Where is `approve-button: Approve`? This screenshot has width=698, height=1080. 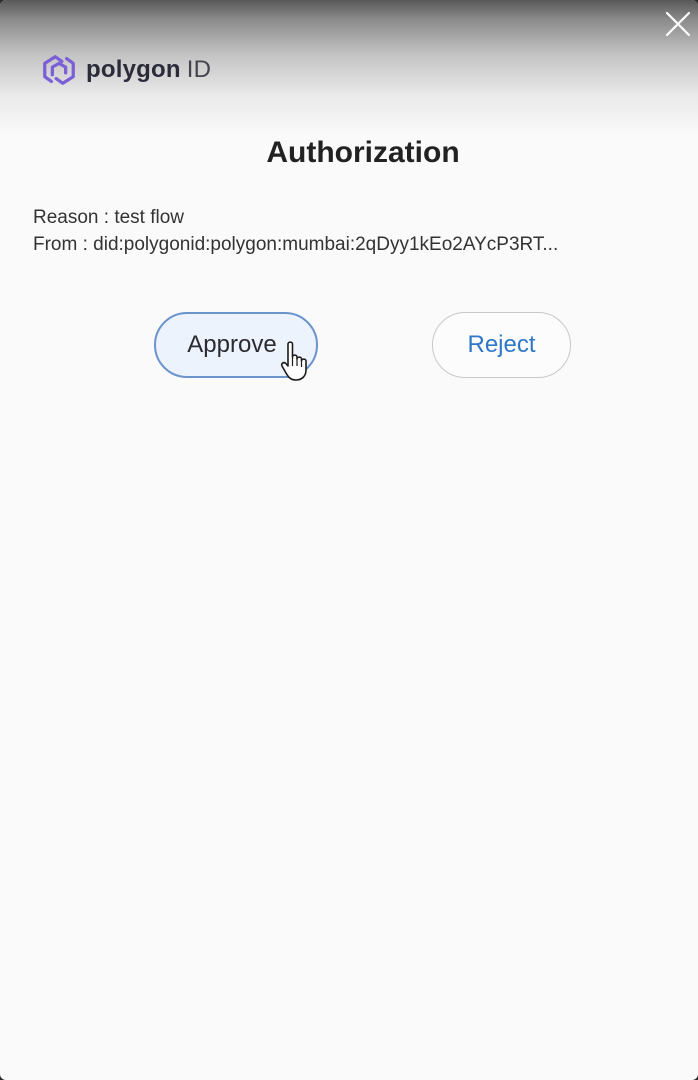 approve-button: Approve is located at coordinates (236, 345).